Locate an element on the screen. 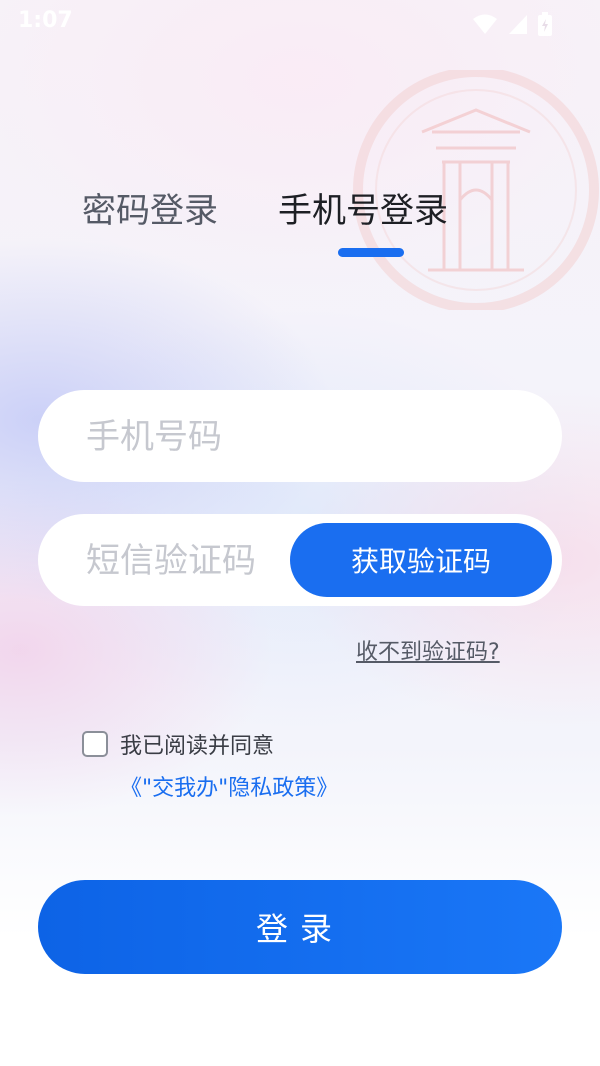  sms-field: 获取验证码 is located at coordinates (300, 561).